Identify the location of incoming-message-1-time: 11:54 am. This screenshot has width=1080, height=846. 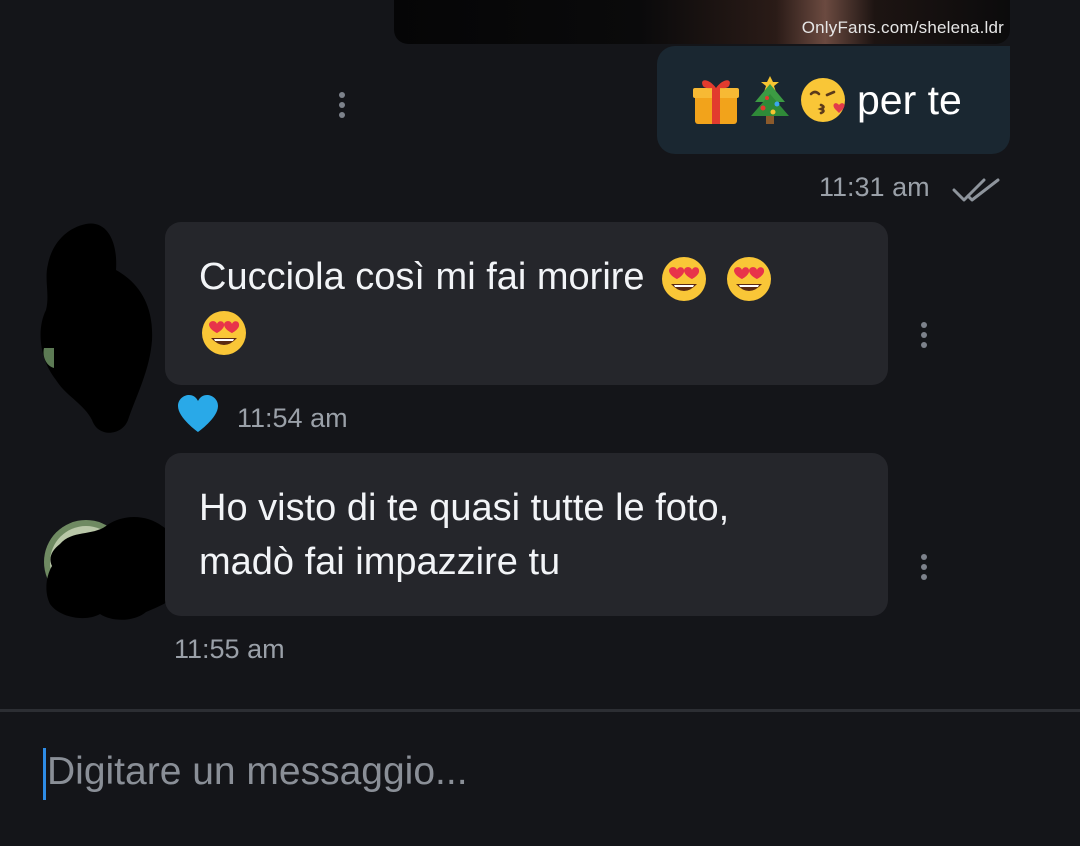
(292, 418).